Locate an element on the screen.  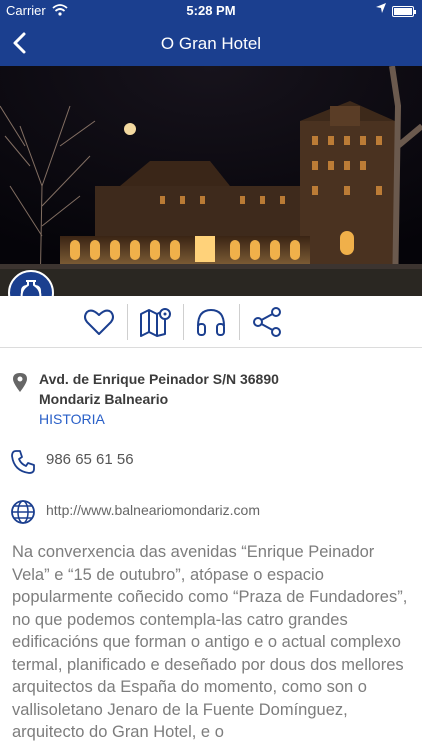
heart-icon is located at coordinates (99, 322).